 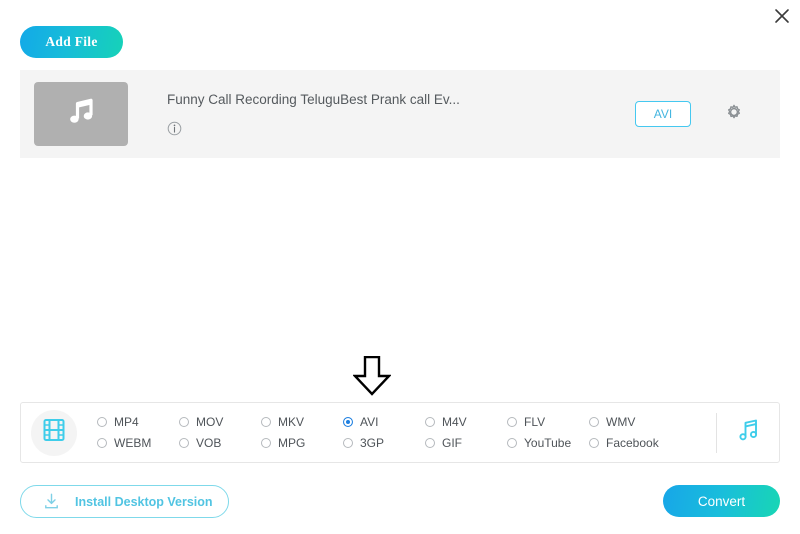 I want to click on output-format-badge: AVI, so click(x=663, y=114).